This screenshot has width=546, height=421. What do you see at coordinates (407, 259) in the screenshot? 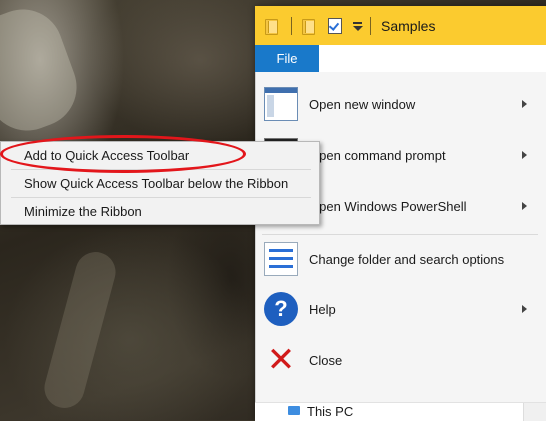
I see `menu-item-label: Change folder and search options` at bounding box center [407, 259].